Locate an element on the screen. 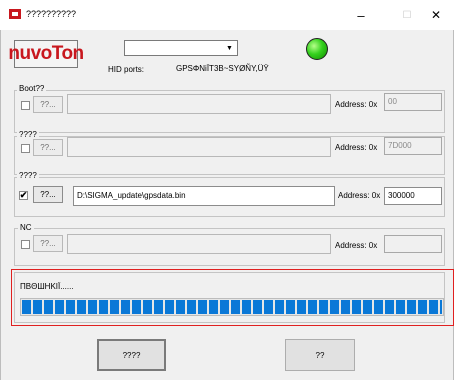 This screenshot has width=454, height=380. nc-address-field is located at coordinates (413, 244).